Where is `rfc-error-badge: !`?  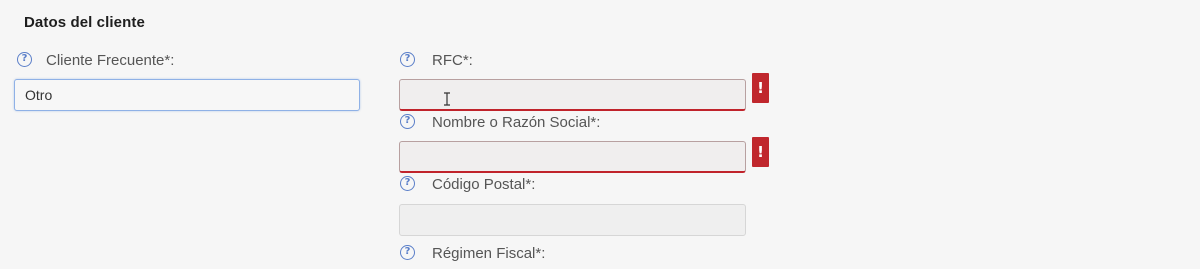 rfc-error-badge: ! is located at coordinates (760, 88).